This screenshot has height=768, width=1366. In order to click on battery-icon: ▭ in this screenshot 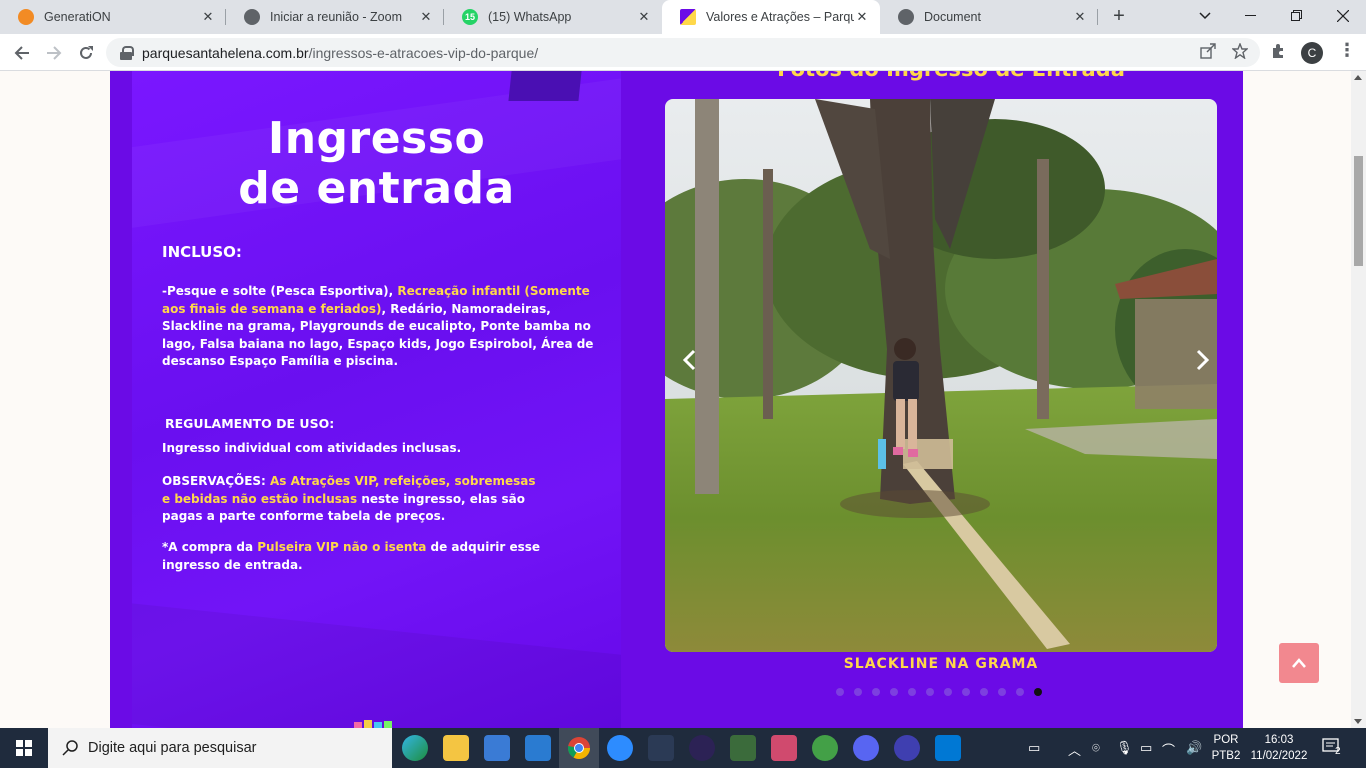, I will do `click(1146, 748)`.